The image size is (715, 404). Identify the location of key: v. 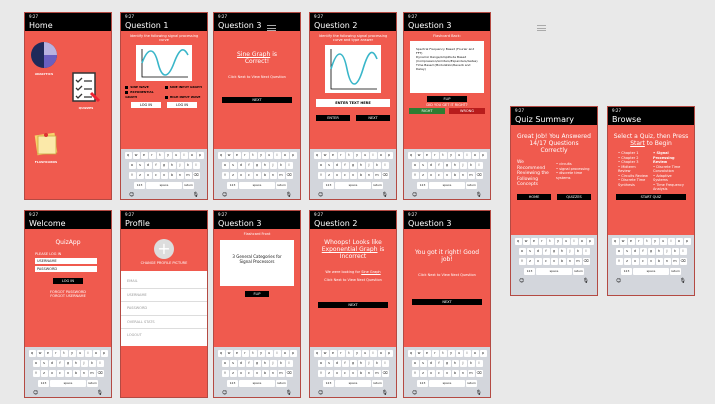
(164, 175).